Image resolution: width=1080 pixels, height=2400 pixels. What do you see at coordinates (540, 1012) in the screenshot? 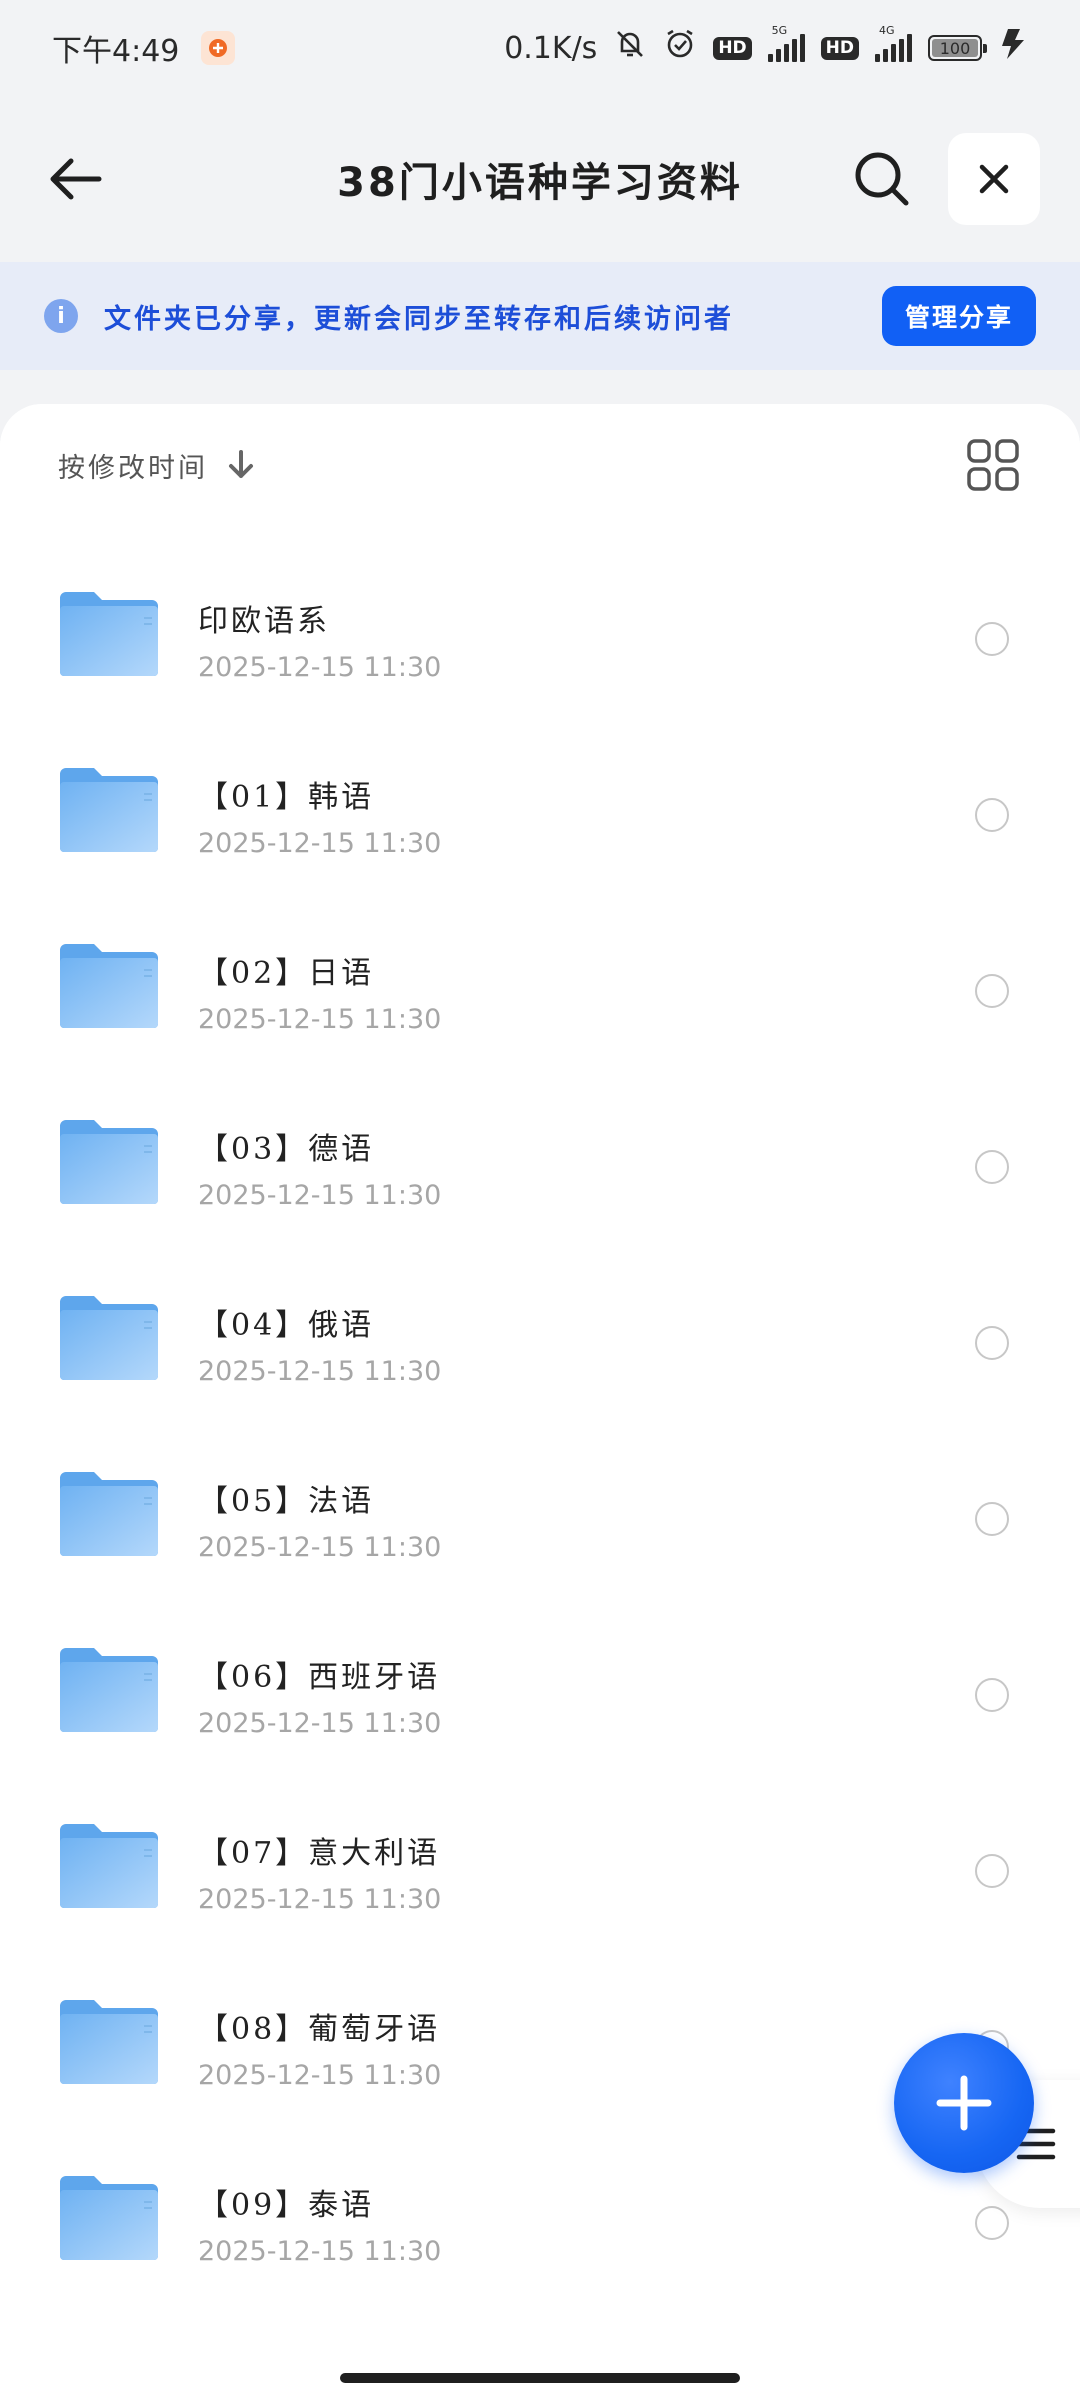
I see `folder-row: 【02】日语 2025-12-15 11:30` at bounding box center [540, 1012].